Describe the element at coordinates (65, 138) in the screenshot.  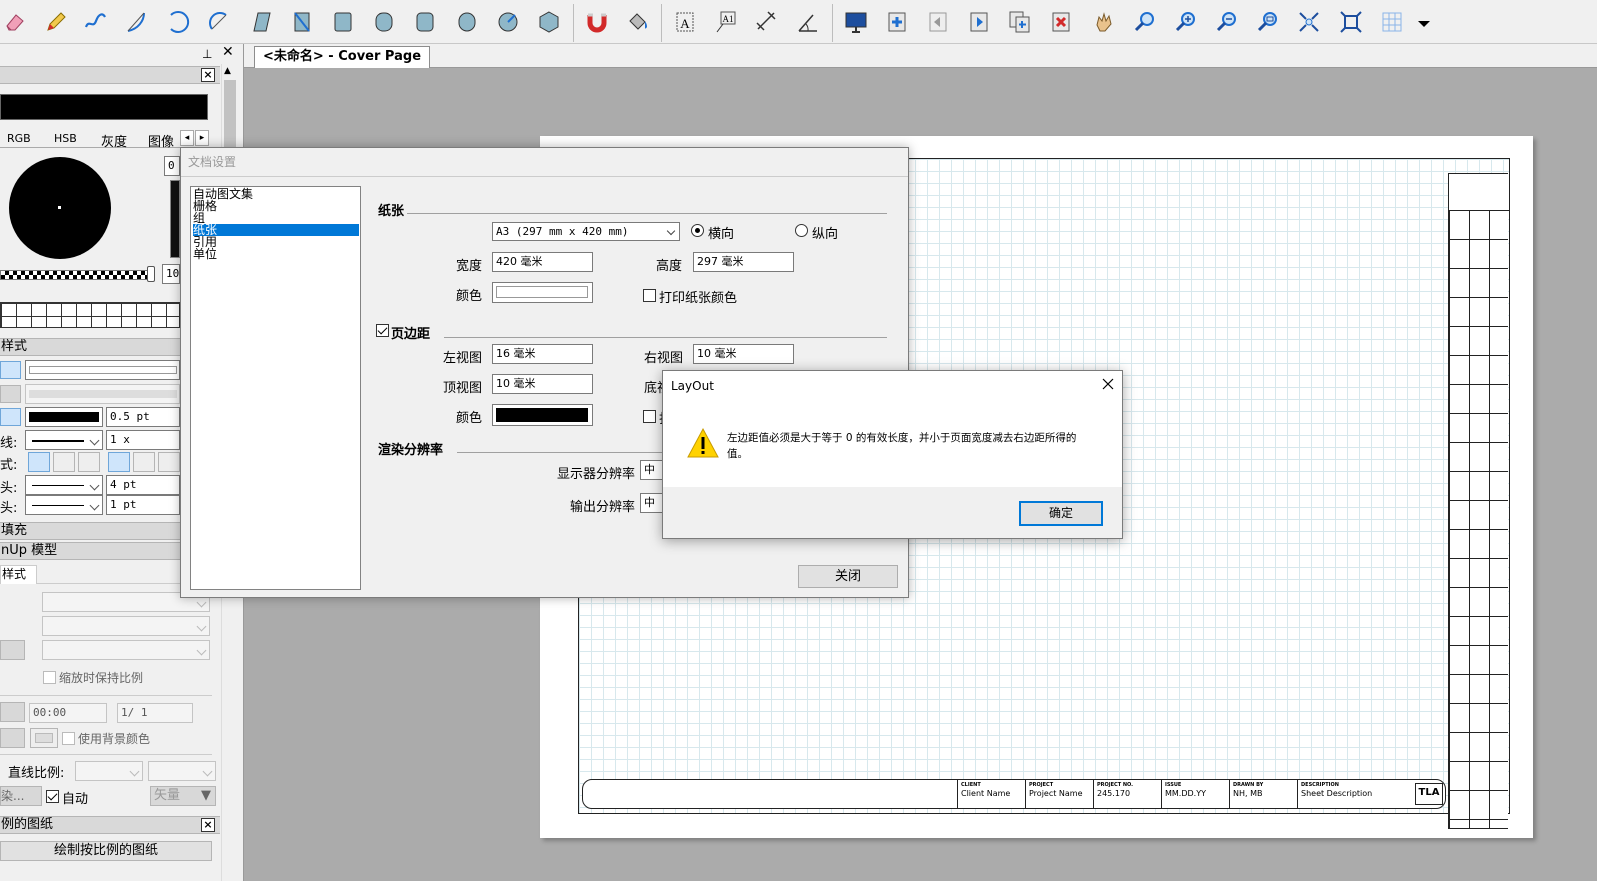
I see `tab-hsb: HSB` at that location.